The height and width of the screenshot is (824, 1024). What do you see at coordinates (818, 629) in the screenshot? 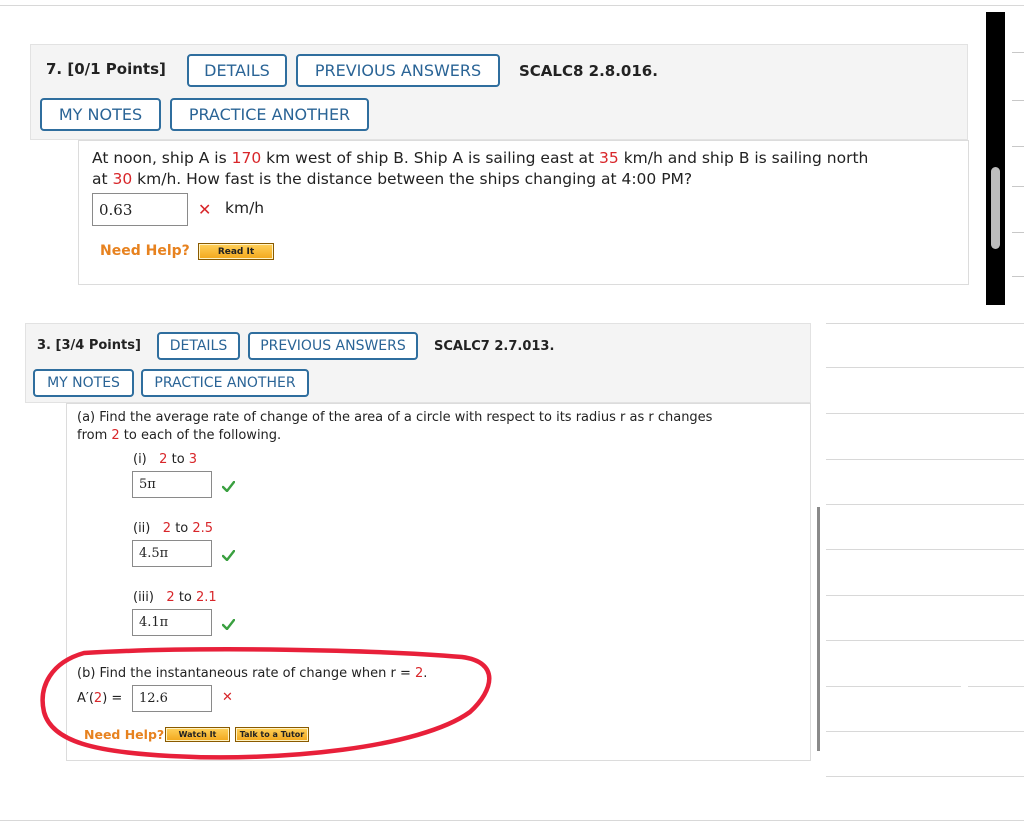
I see `scrollbar-thumb` at bounding box center [818, 629].